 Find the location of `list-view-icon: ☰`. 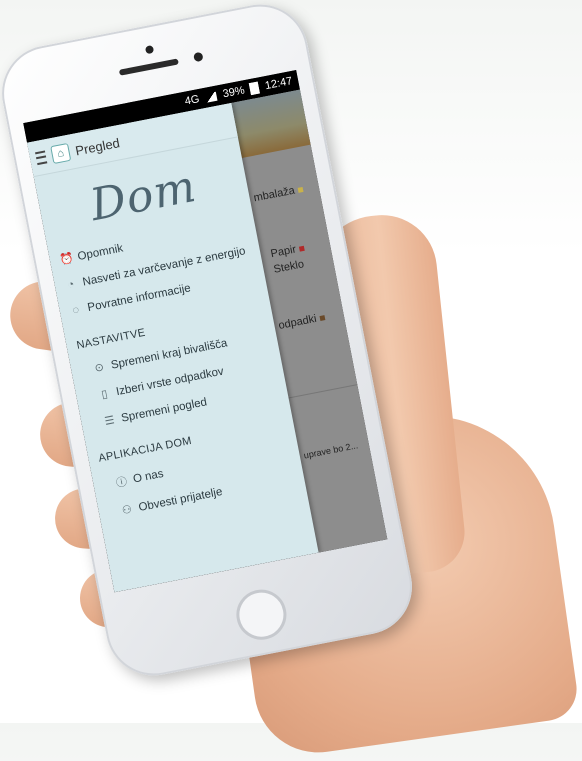

list-view-icon: ☰ is located at coordinates (109, 421).